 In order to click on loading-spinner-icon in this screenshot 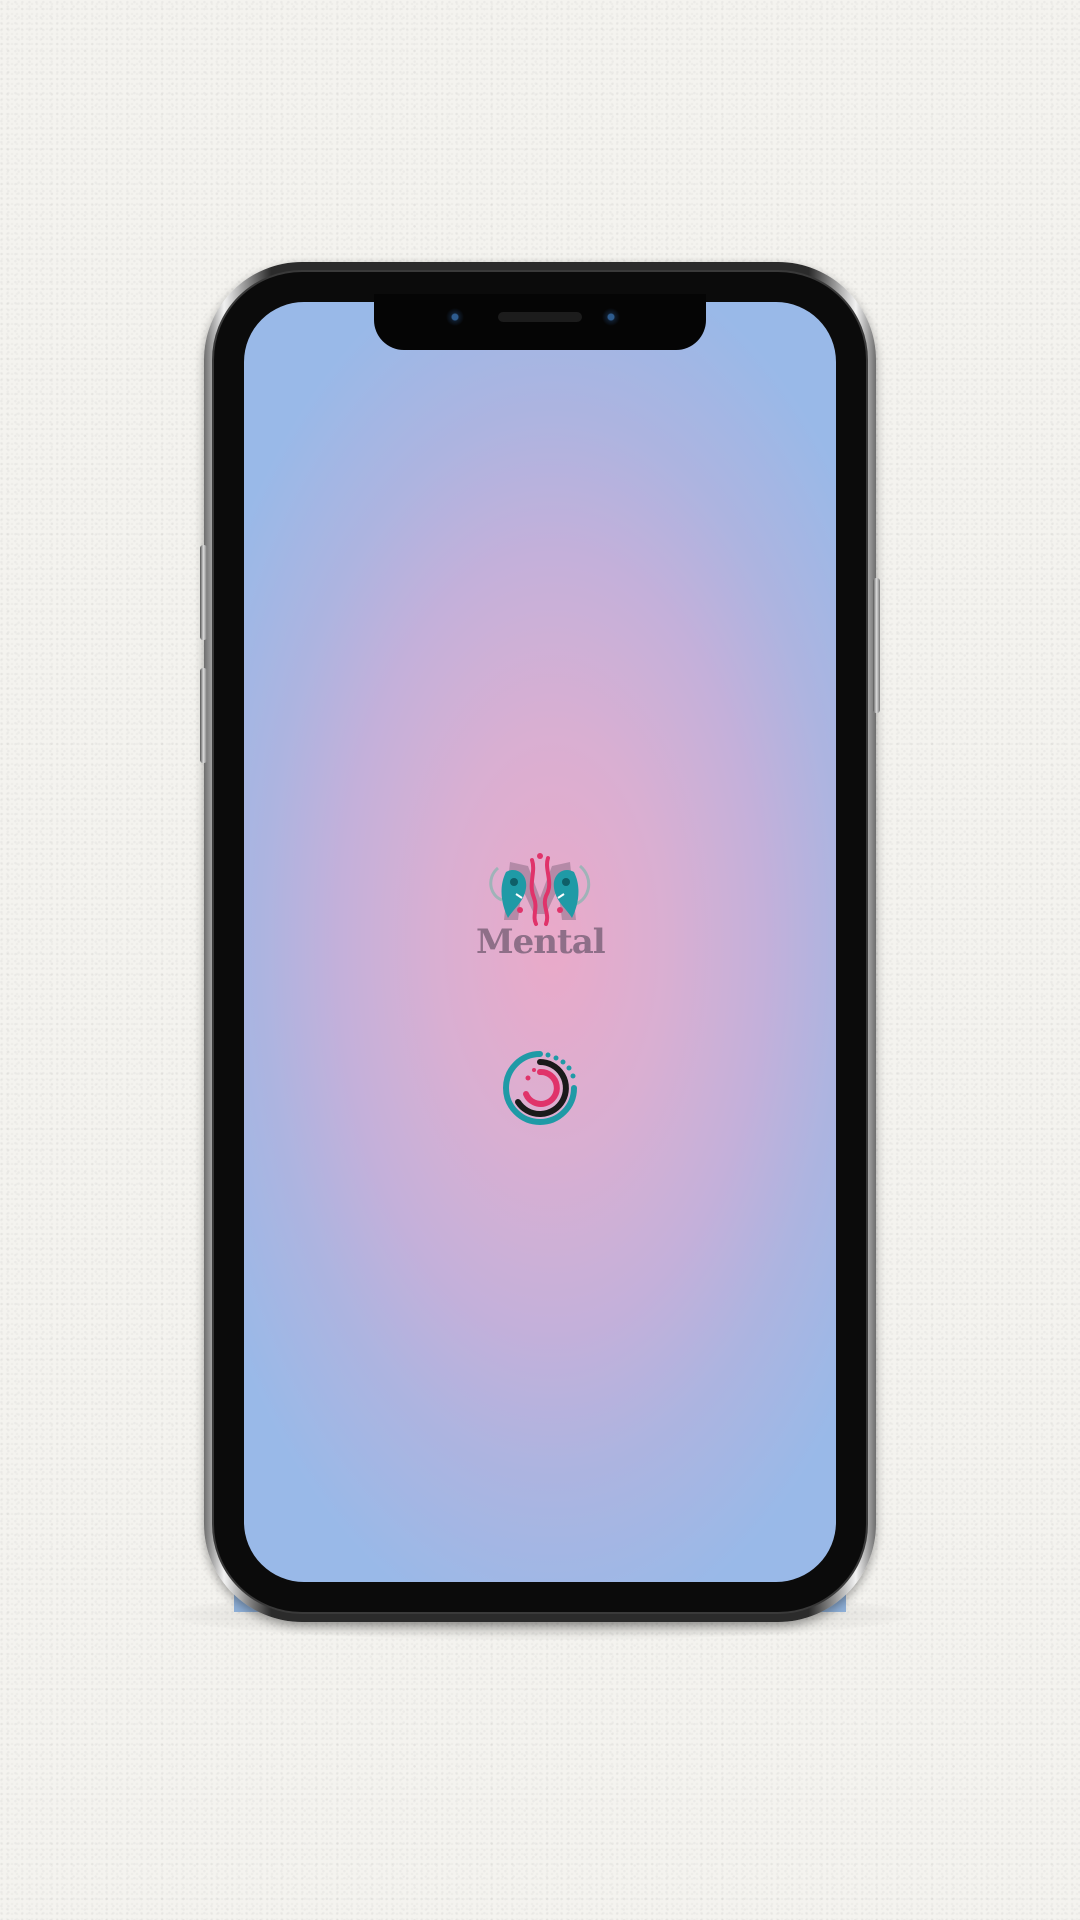, I will do `click(540, 1088)`.